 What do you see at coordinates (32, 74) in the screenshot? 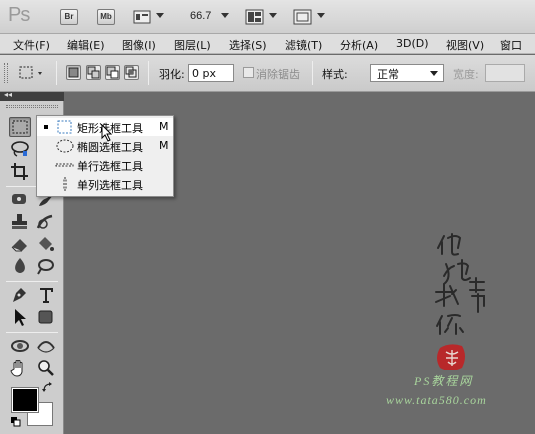
I see `tool-preset-picker-icon` at bounding box center [32, 74].